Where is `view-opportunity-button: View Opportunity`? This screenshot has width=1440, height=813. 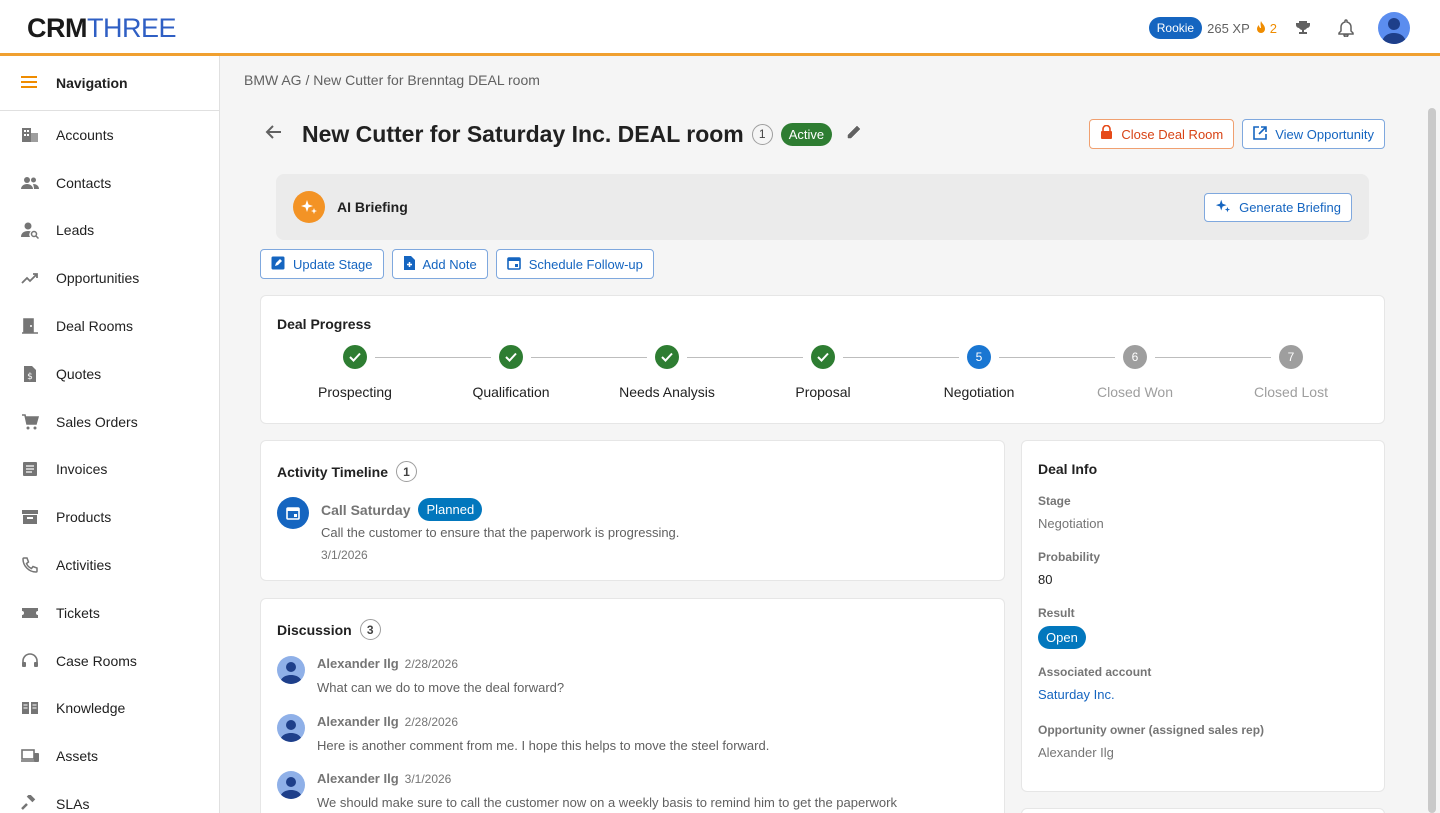 view-opportunity-button: View Opportunity is located at coordinates (1313, 134).